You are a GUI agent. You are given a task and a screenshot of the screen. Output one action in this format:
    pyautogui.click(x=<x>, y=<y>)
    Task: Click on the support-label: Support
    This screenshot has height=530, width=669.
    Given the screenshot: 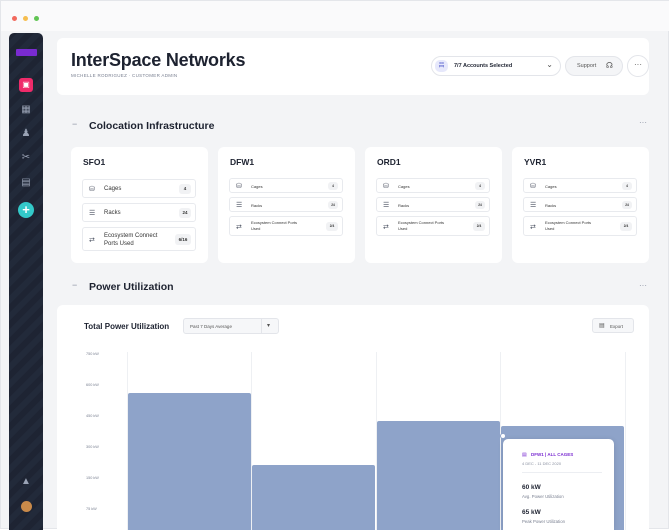 What is the action you would take?
    pyautogui.click(x=587, y=66)
    